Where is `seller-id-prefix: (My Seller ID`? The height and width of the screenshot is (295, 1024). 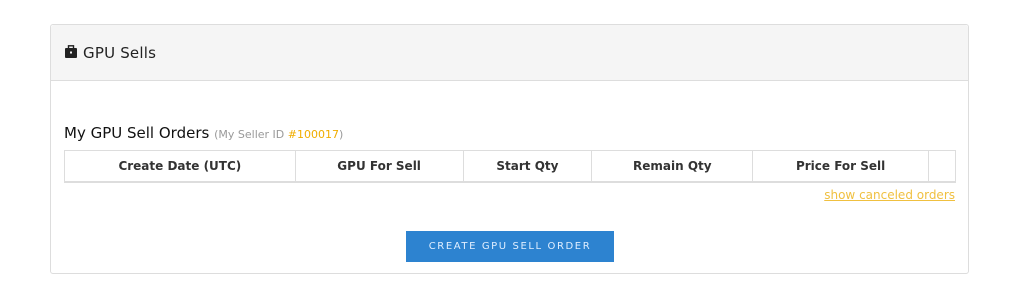
seller-id-prefix: (My Seller ID is located at coordinates (251, 134).